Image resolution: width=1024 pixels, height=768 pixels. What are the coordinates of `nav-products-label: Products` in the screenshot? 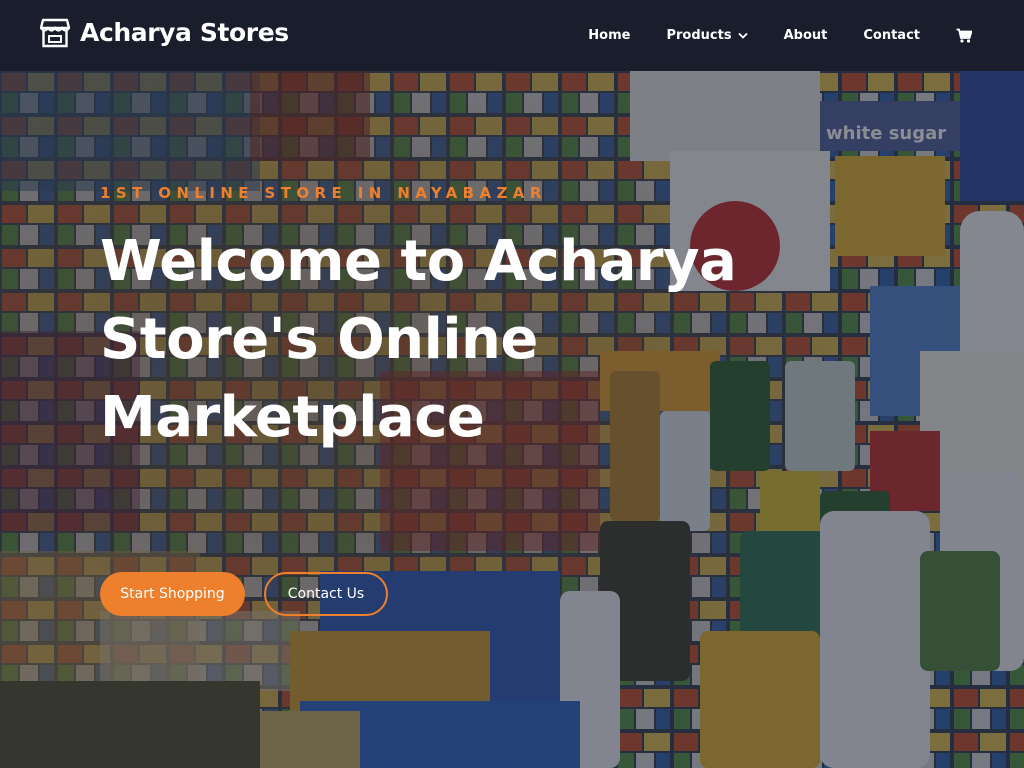 It's located at (699, 35).